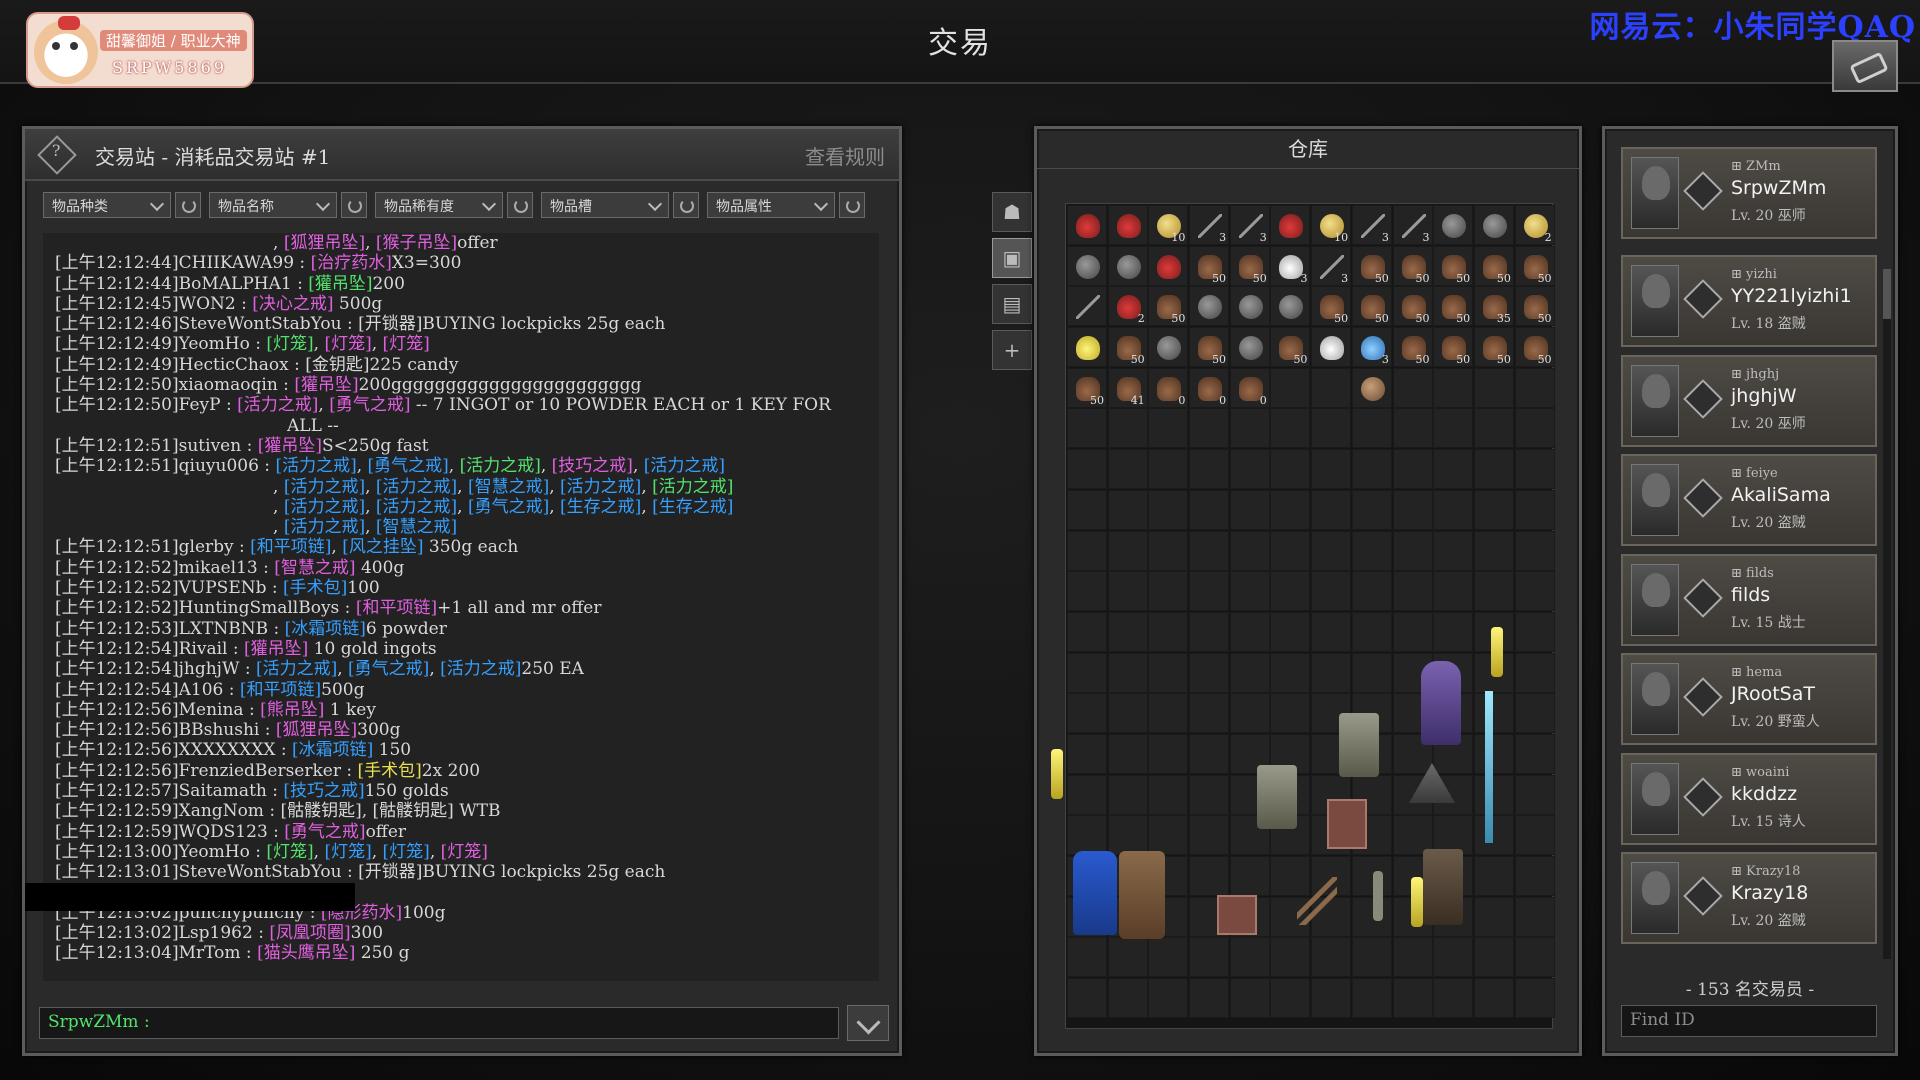 Image resolution: width=1920 pixels, height=1080 pixels. What do you see at coordinates (1749, 400) in the screenshot?
I see `trader-row: ⊞ jhghj jhghjW Lv. 20 巫师` at bounding box center [1749, 400].